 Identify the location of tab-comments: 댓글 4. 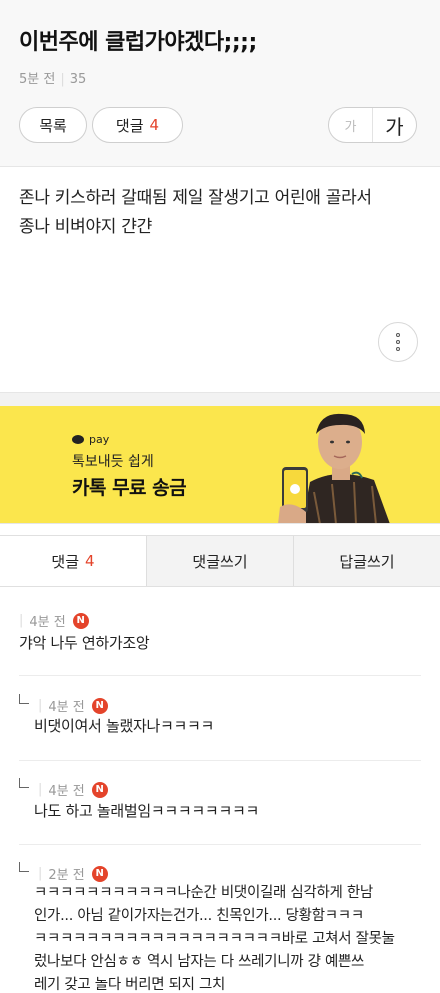
(73, 561).